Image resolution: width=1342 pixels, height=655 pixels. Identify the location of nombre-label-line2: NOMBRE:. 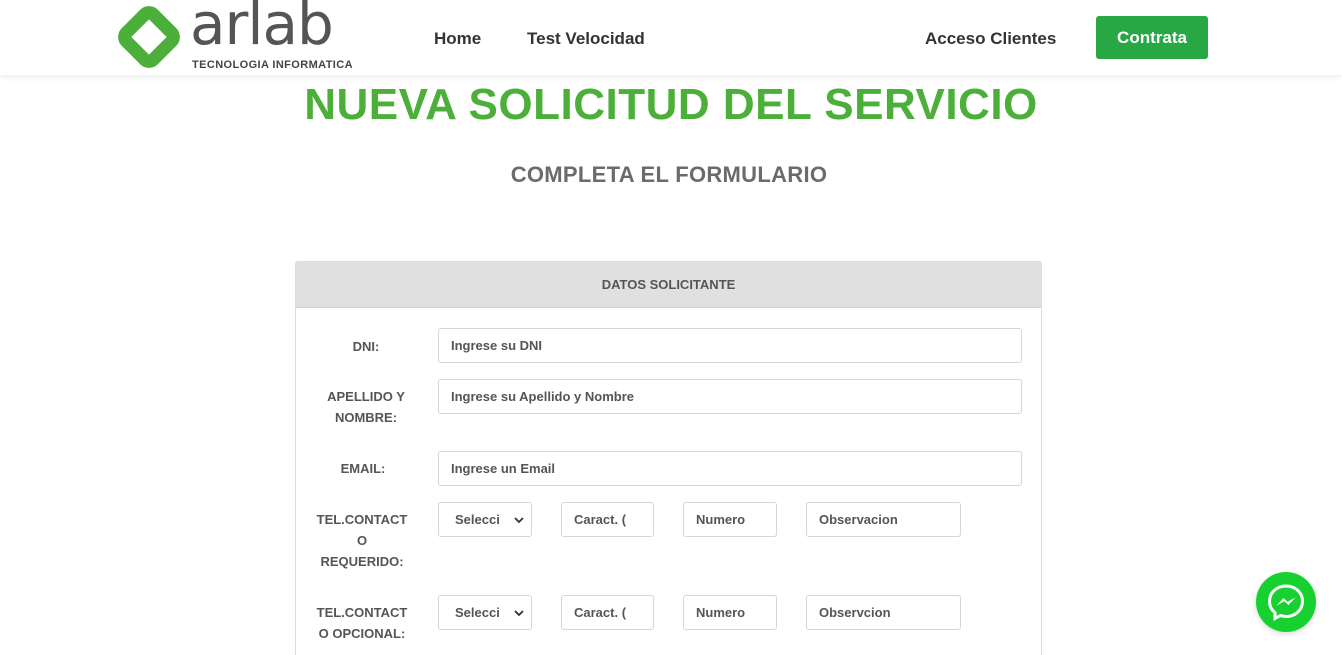
(366, 417).